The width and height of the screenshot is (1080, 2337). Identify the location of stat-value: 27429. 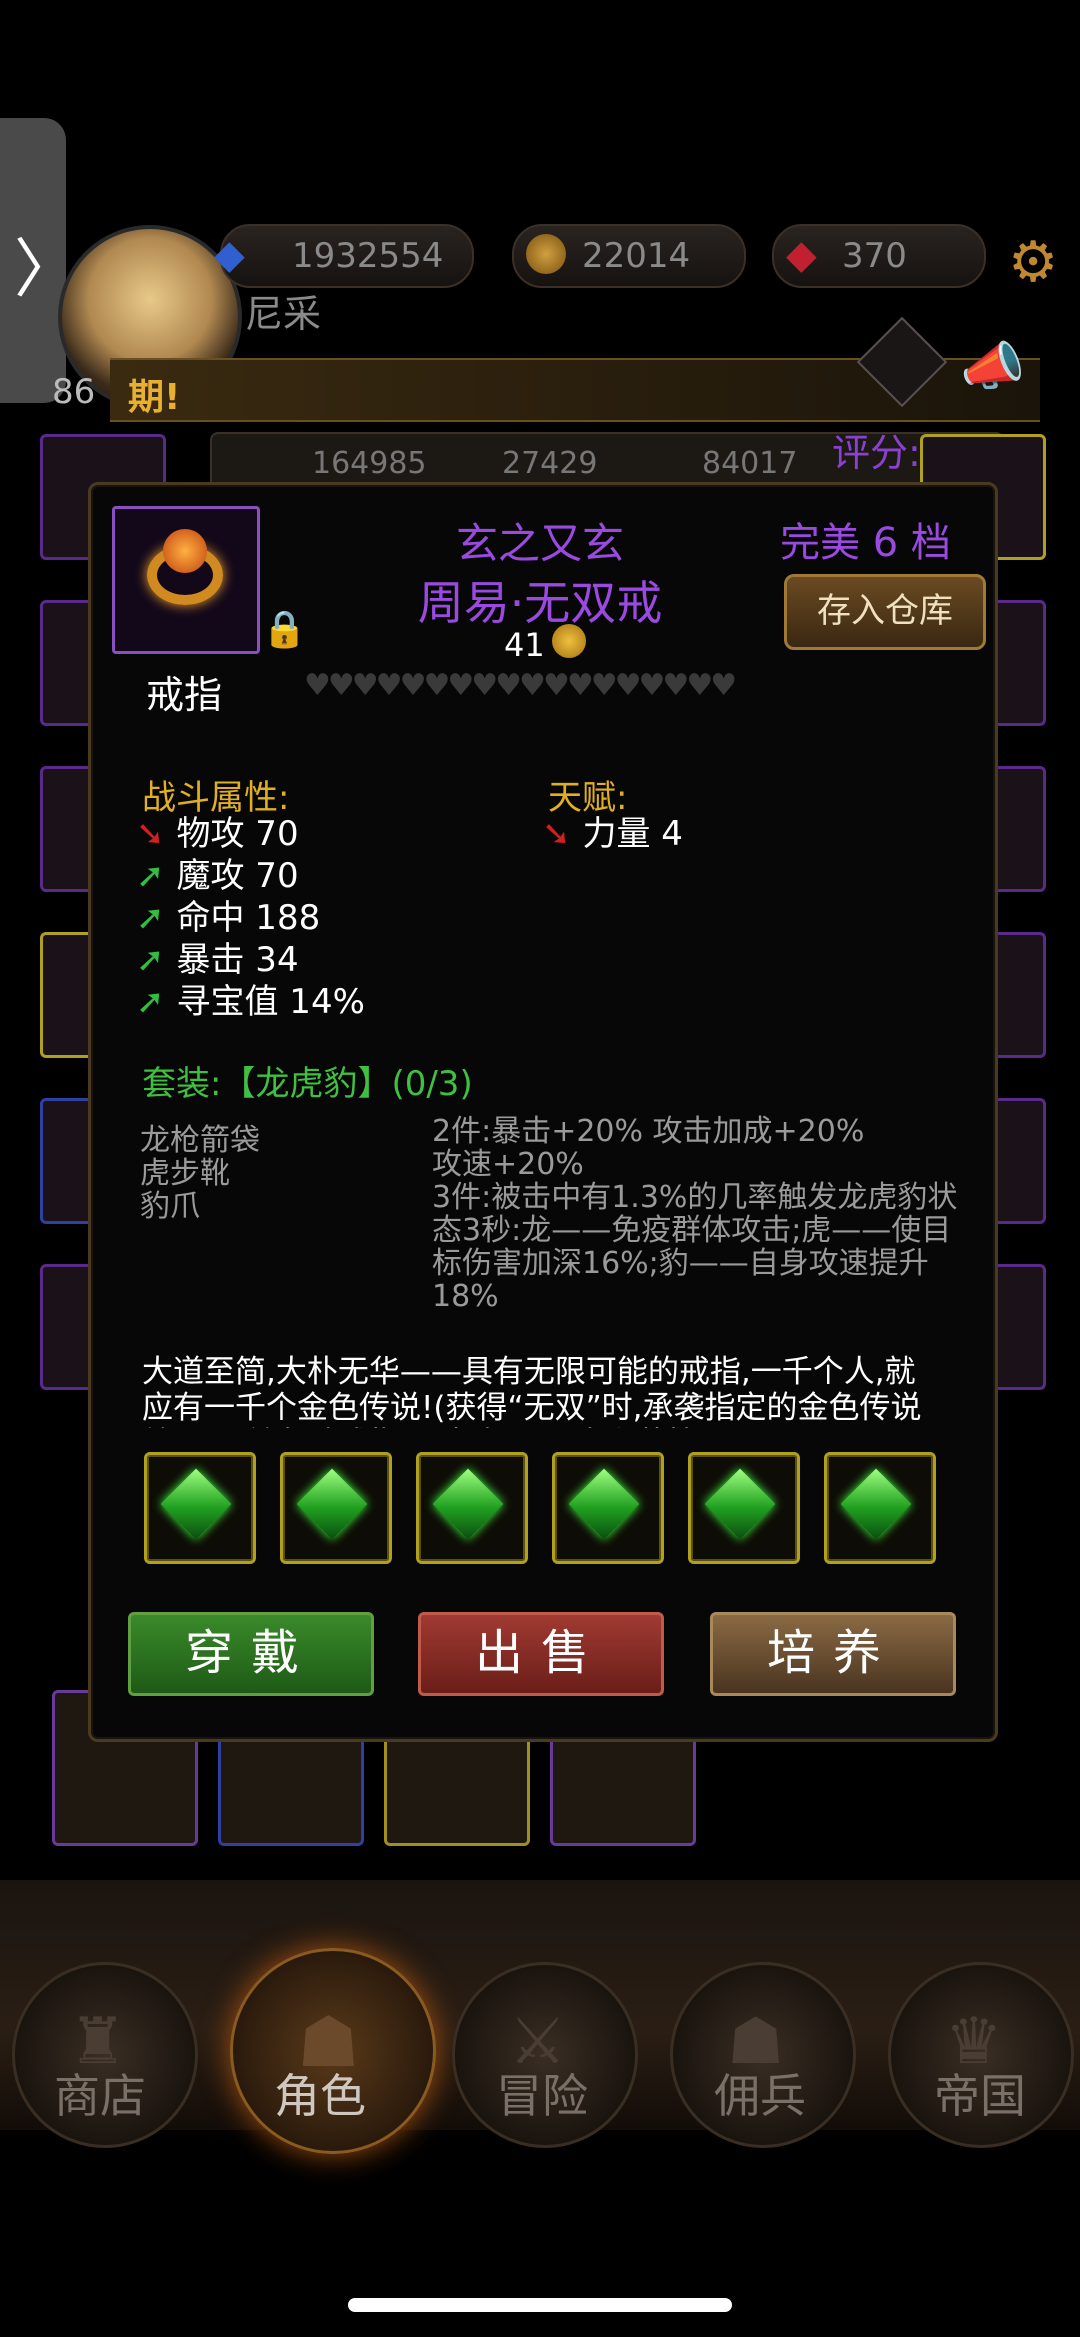
(550, 463).